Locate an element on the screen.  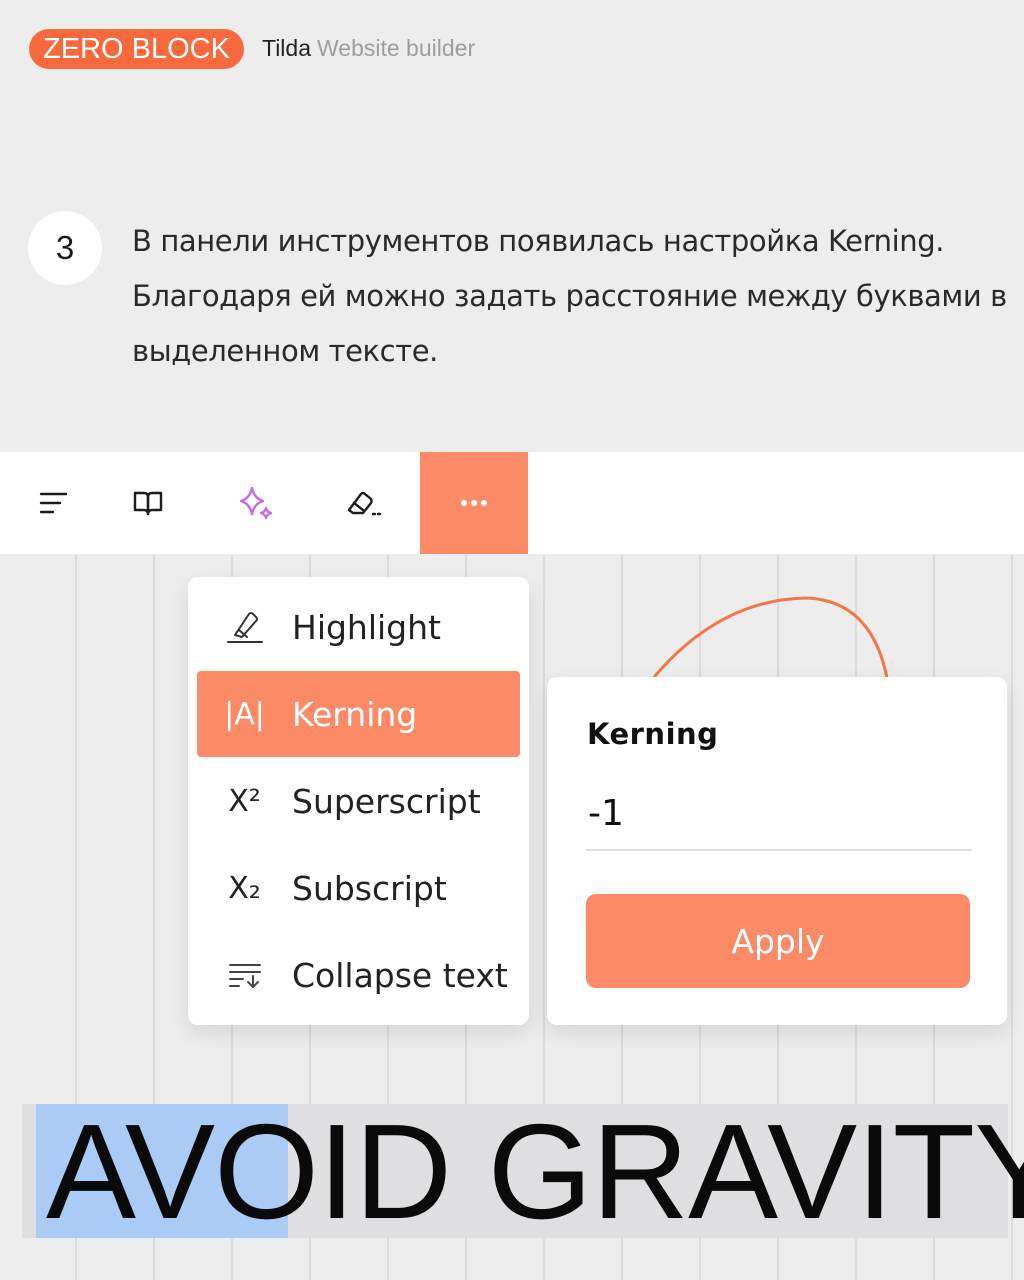
menu-item-collapse-text: Collapse text is located at coordinates (358, 975).